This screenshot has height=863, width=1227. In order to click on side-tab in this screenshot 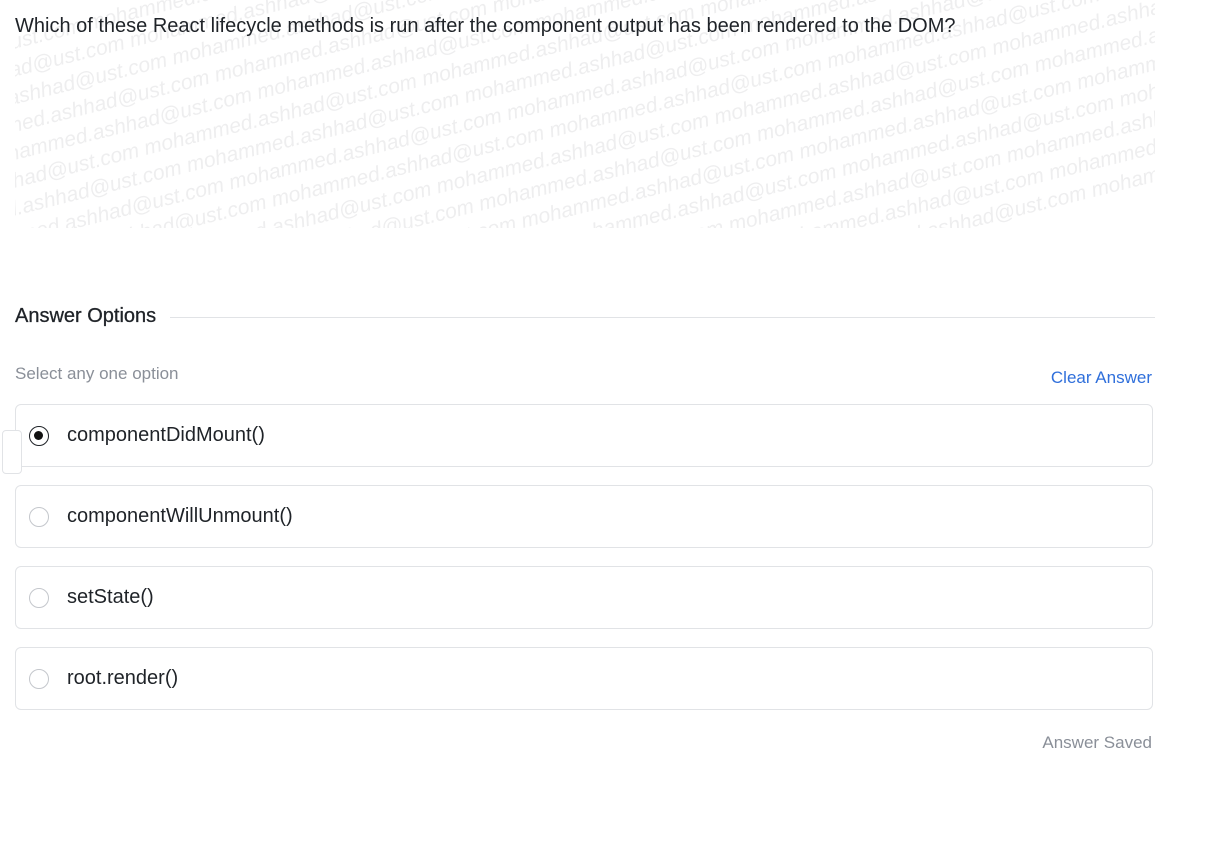, I will do `click(12, 452)`.